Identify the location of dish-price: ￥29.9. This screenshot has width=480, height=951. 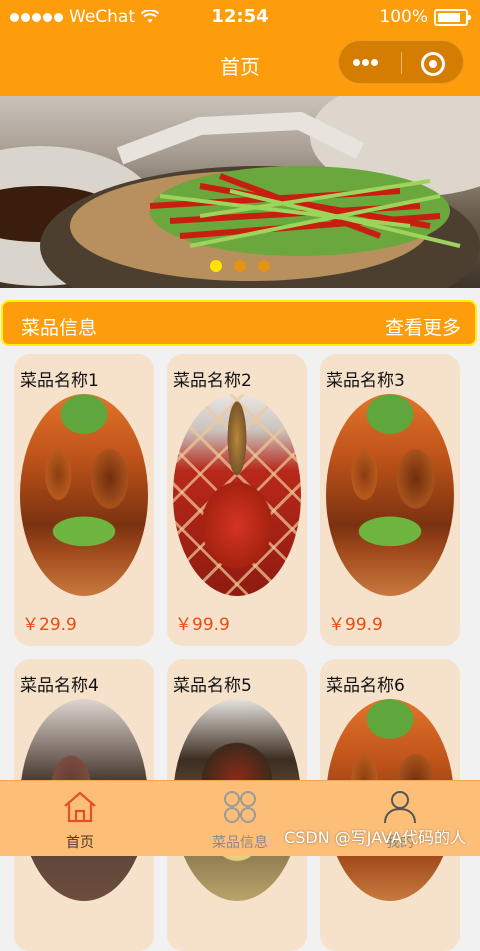
(49, 625).